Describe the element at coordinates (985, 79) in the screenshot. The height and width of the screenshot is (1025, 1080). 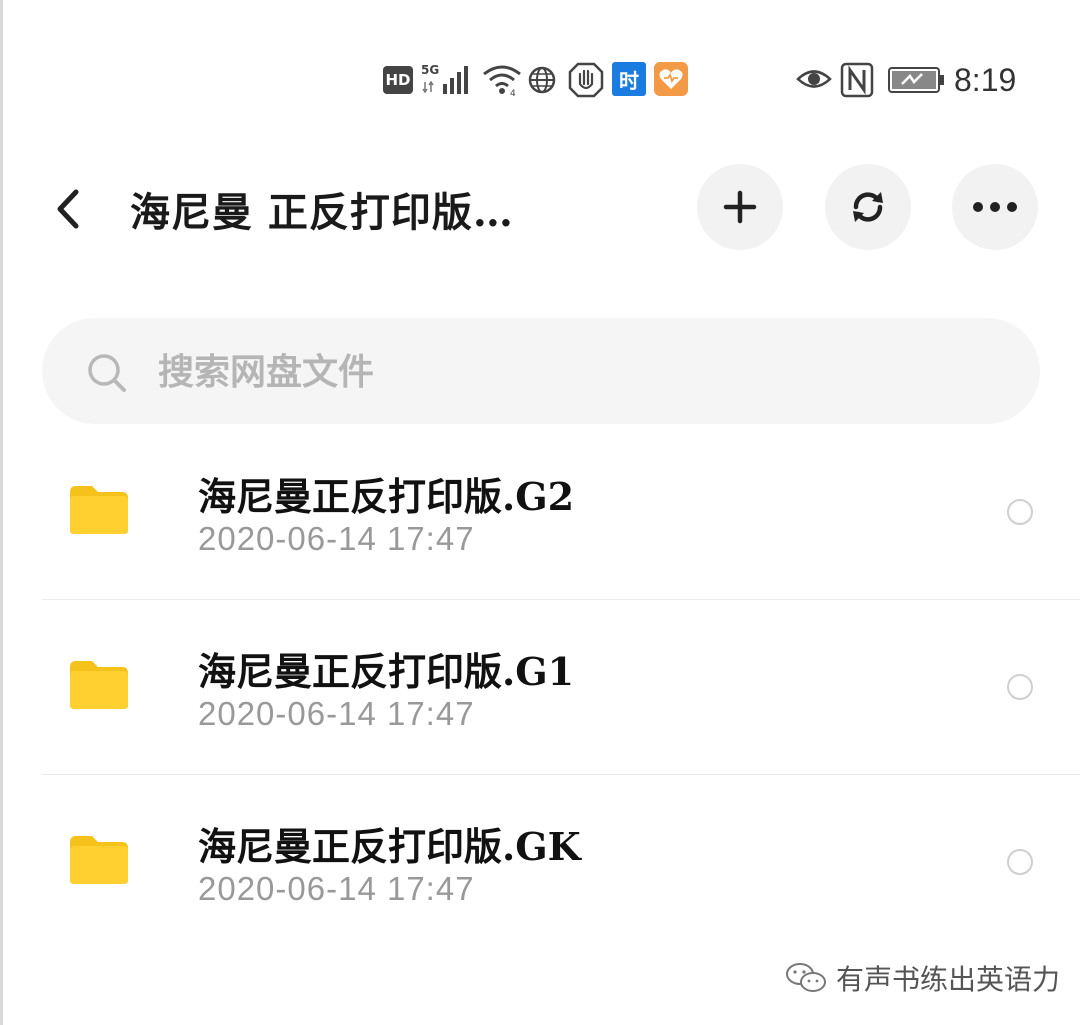
I see `clock-time: 8:19` at that location.